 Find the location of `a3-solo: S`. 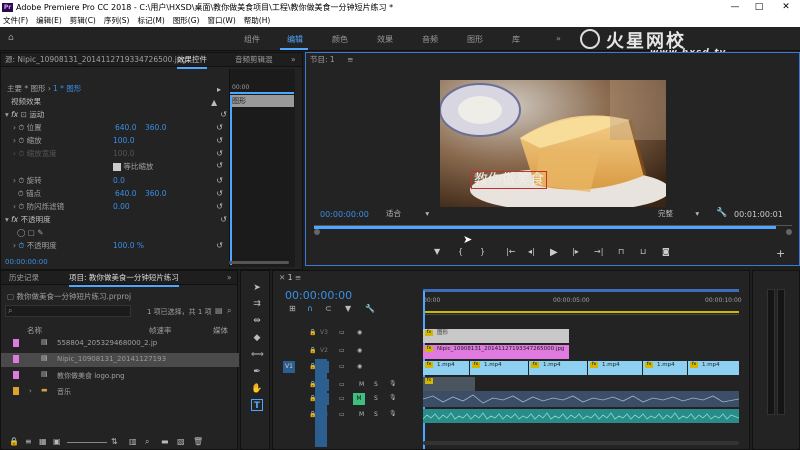

a3-solo: S is located at coordinates (376, 414).